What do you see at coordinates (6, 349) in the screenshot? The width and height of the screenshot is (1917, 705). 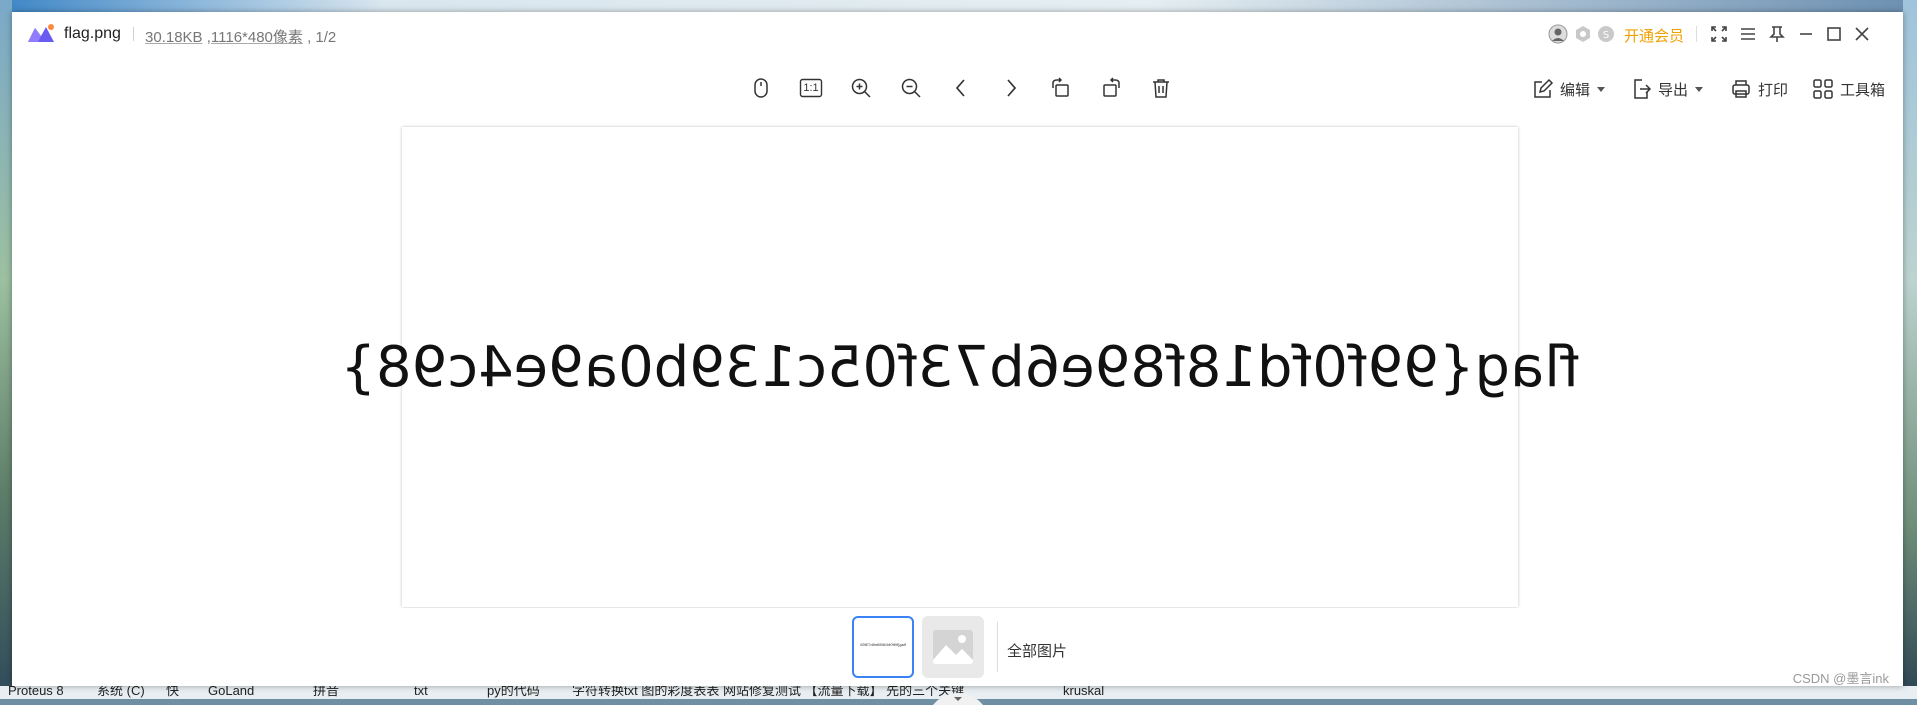 I see `desktop-wallpaper-left` at bounding box center [6, 349].